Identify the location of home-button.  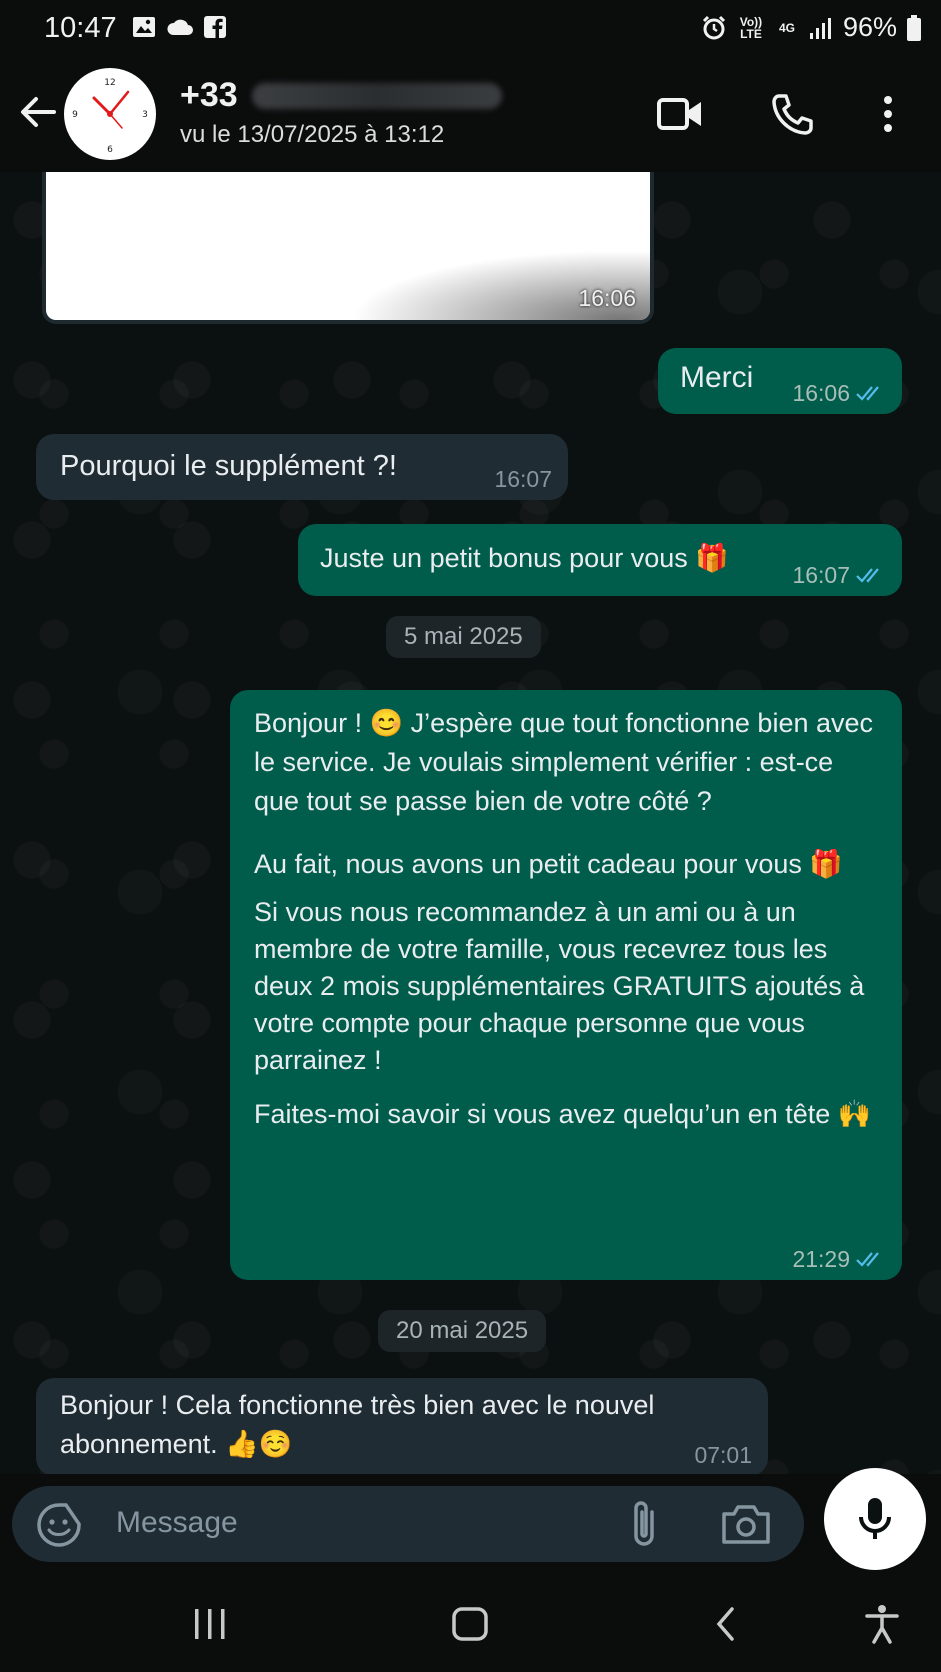
(470, 1624).